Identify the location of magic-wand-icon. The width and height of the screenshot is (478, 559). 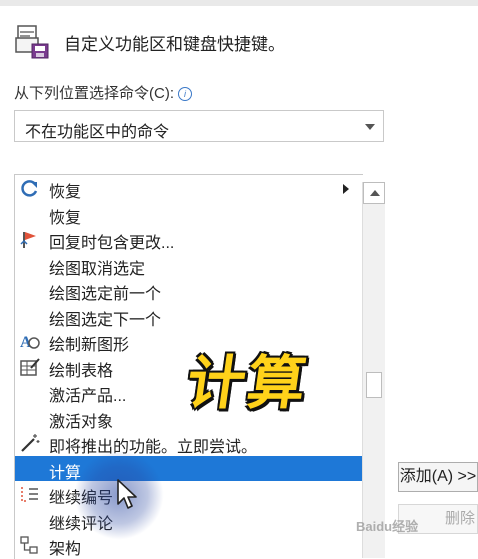
(30, 443).